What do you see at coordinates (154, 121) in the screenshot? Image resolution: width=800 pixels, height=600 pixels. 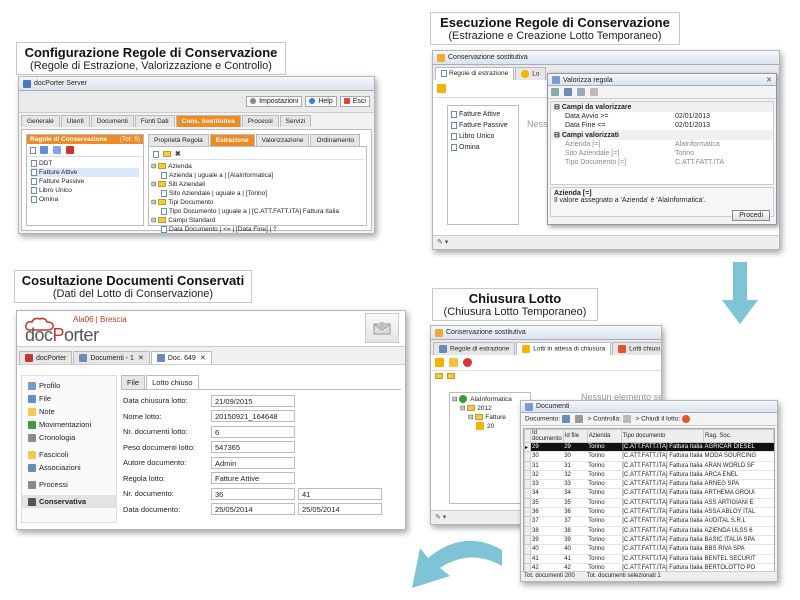 I see `tab-main: Fonti Dati` at bounding box center [154, 121].